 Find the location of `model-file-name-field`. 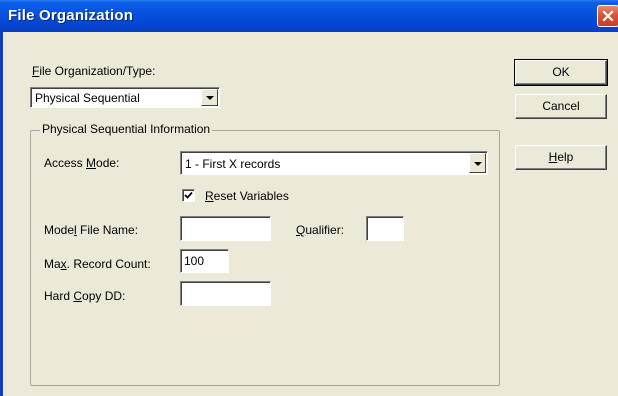

model-file-name-field is located at coordinates (225, 228).